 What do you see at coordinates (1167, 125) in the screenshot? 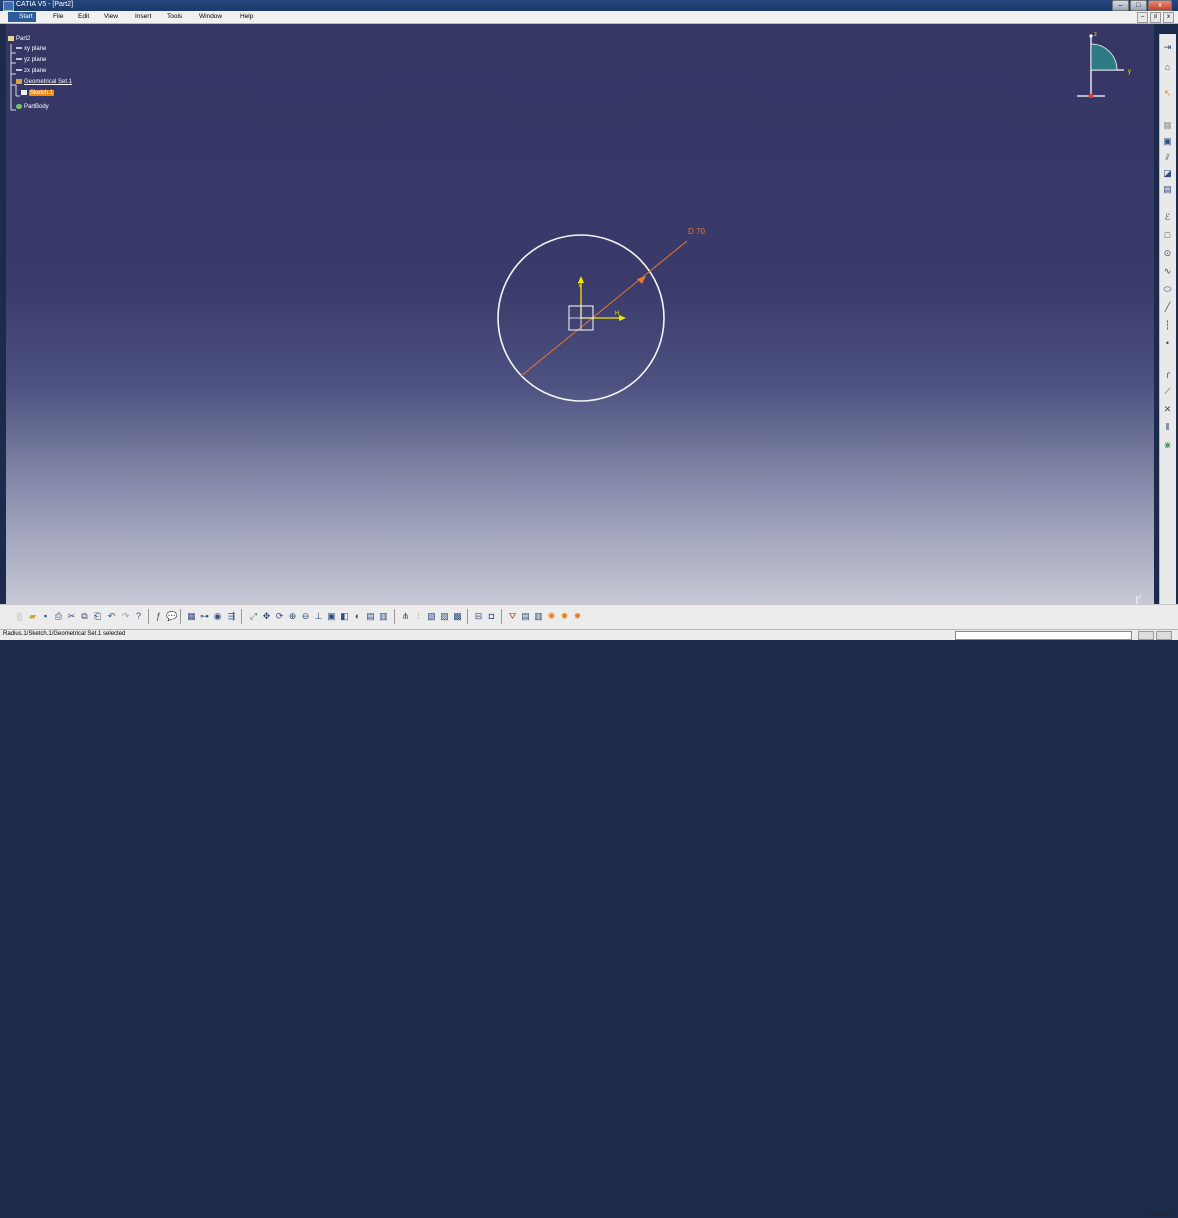
I see `grid-icon: ▦` at bounding box center [1167, 125].